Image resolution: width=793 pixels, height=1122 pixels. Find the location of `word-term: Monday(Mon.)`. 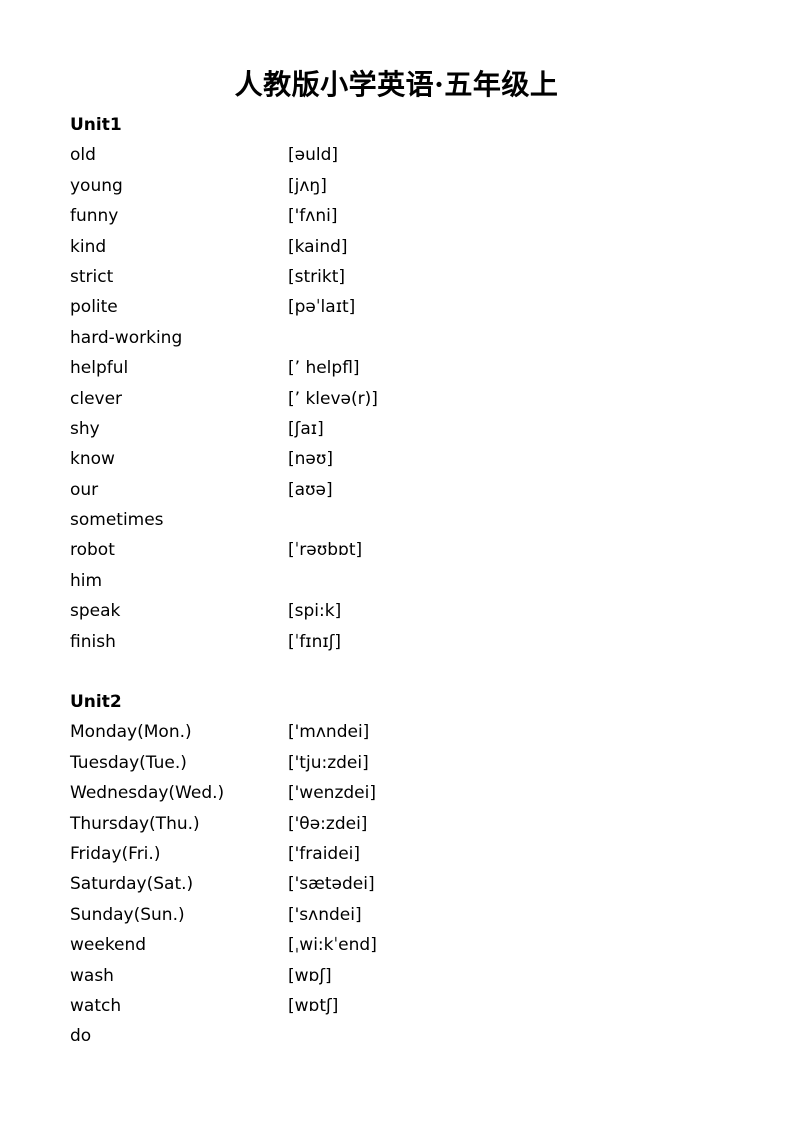

word-term: Monday(Mon.) is located at coordinates (131, 732).